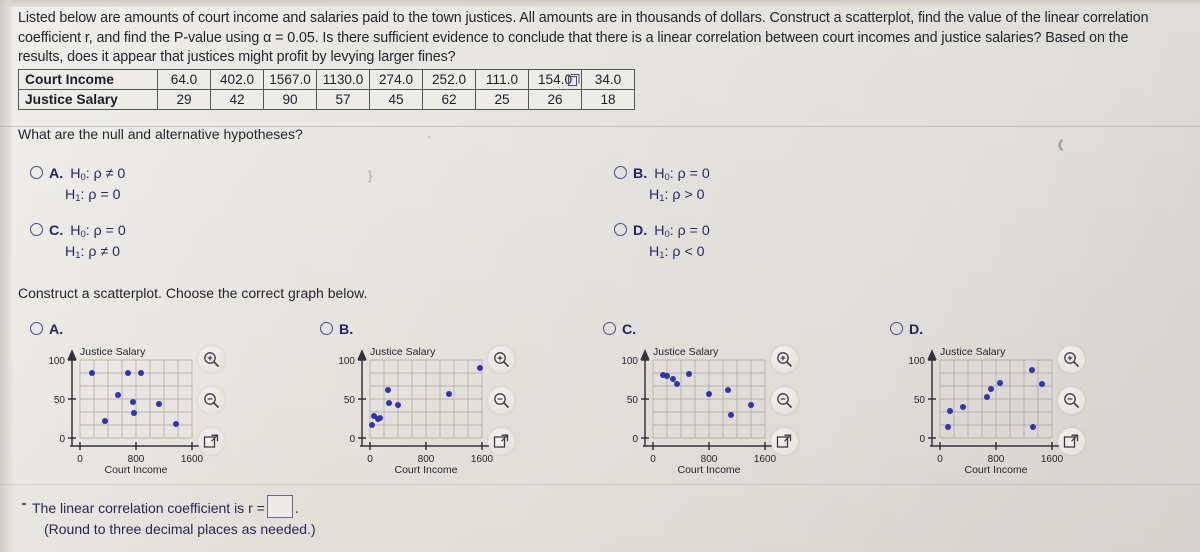 This screenshot has height=552, width=1200. I want to click on graph-tools-b, so click(505, 407).